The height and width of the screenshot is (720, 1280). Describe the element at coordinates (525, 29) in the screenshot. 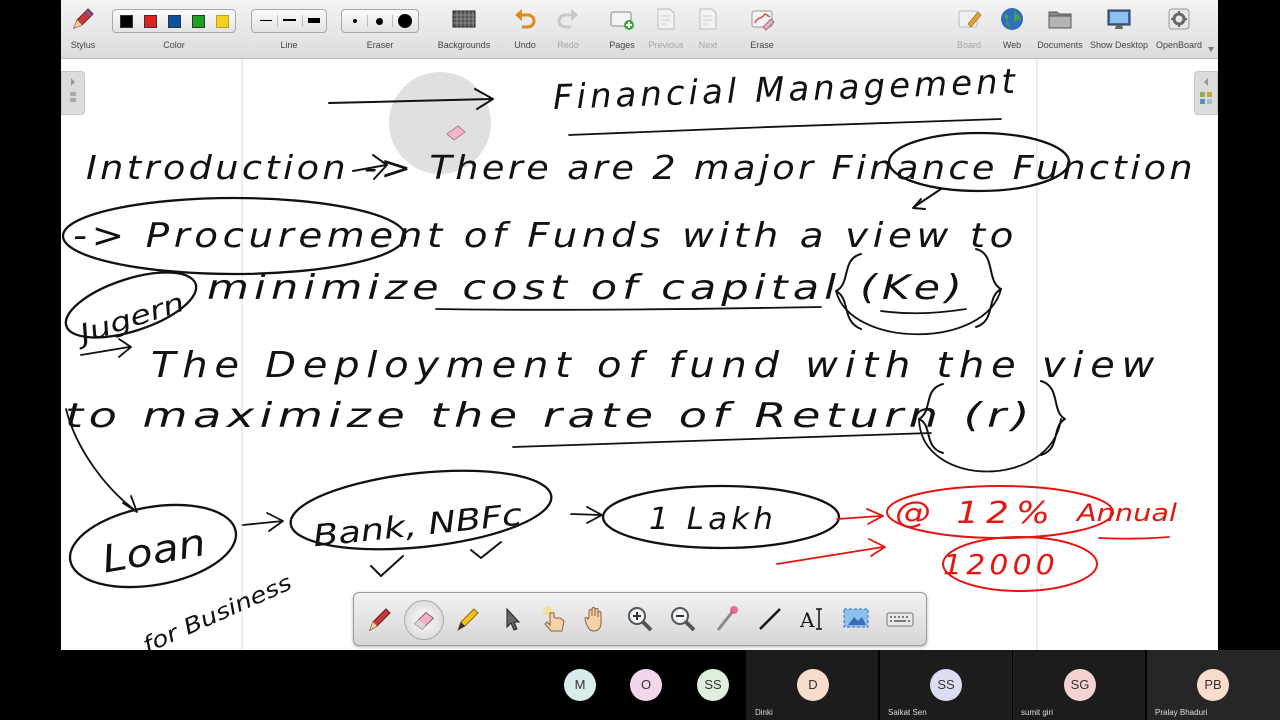

I see `undo-button: Undo` at that location.